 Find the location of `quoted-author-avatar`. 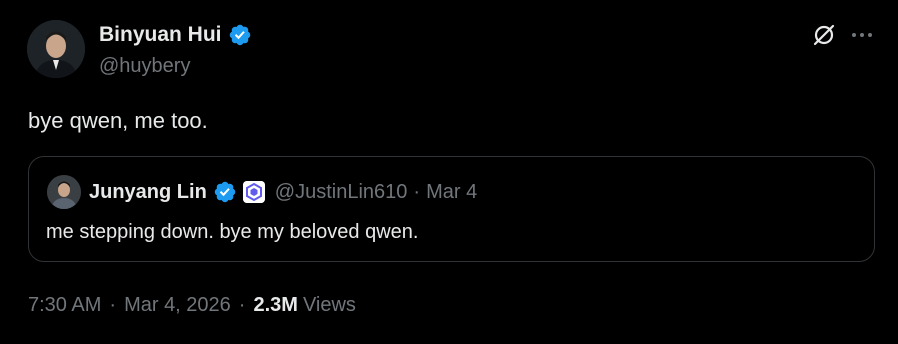

quoted-author-avatar is located at coordinates (64, 192).